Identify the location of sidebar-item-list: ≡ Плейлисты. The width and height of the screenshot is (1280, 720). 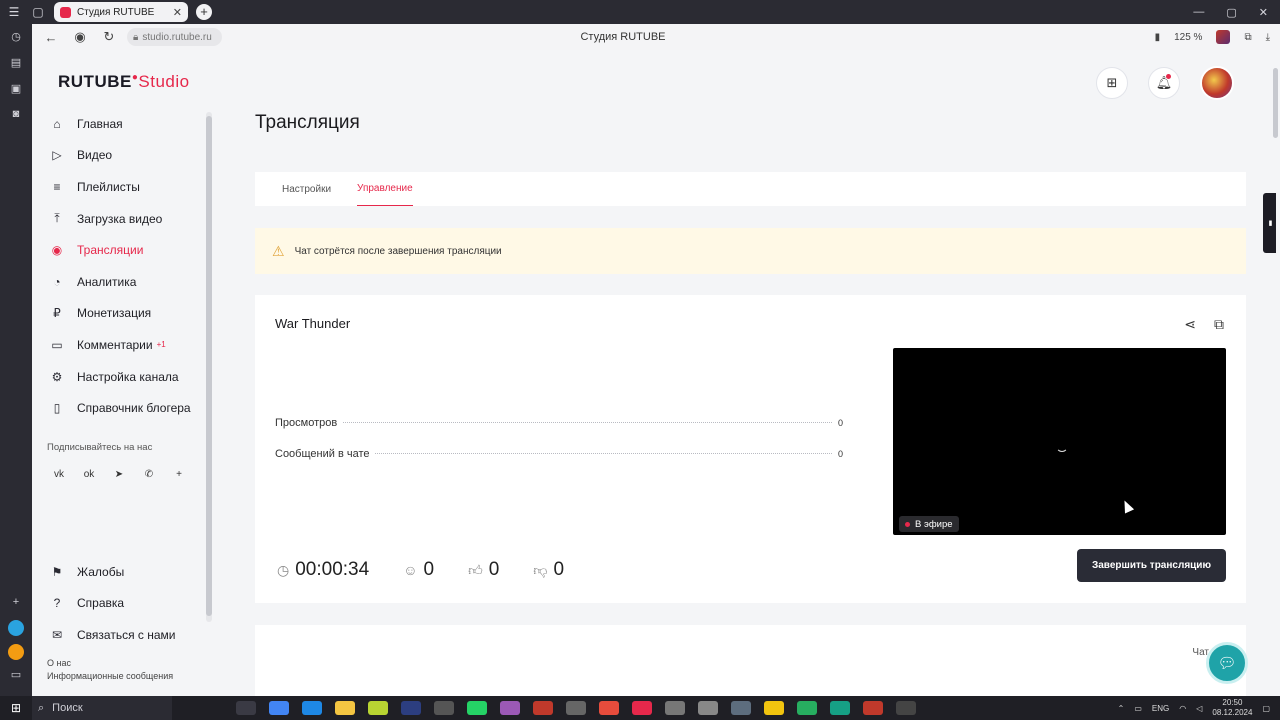
(120, 187).